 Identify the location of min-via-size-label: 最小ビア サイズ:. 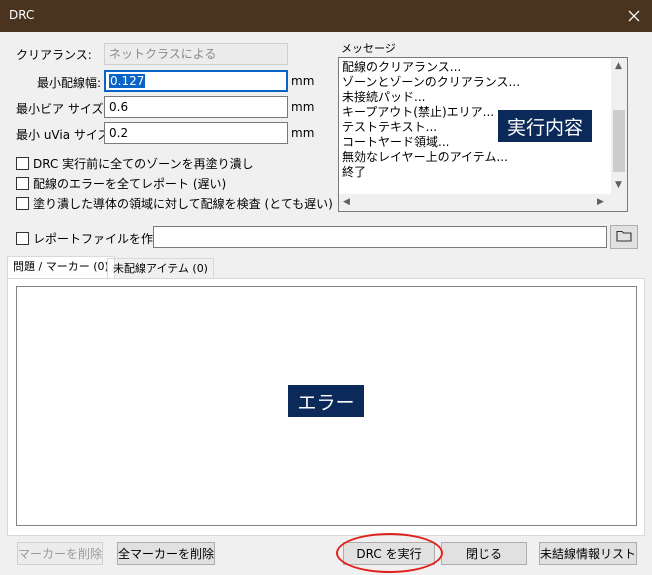
(62, 109).